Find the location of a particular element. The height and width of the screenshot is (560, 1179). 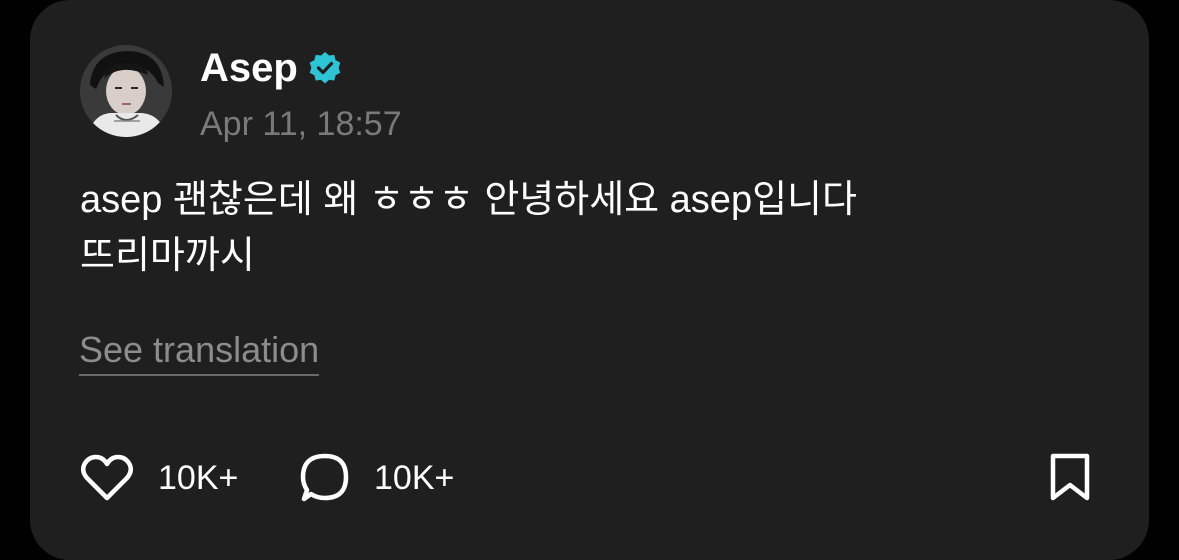

verified-check-icon is located at coordinates (325, 68).